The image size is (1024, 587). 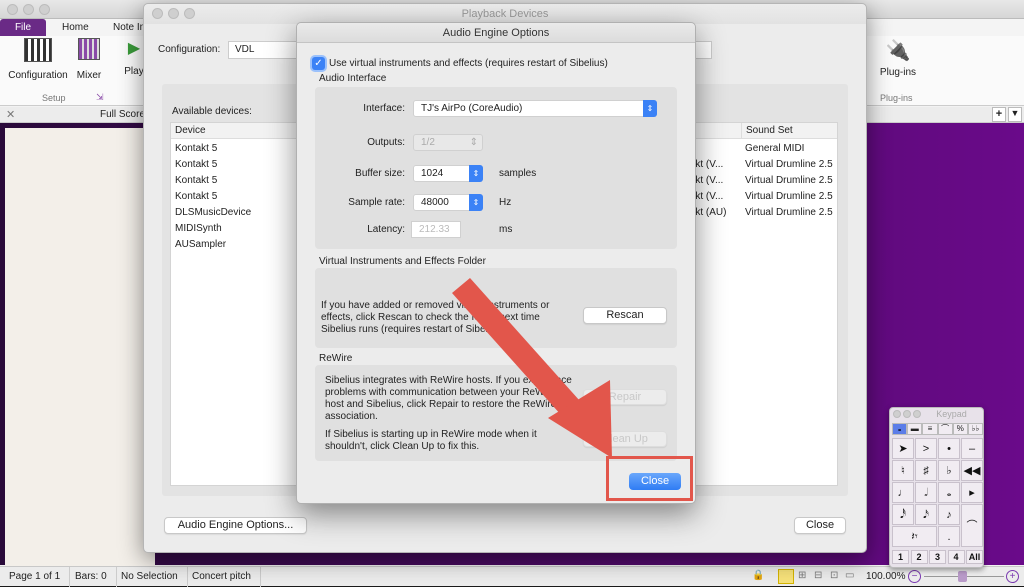 I want to click on lock-icon: 🔒, so click(x=758, y=575).